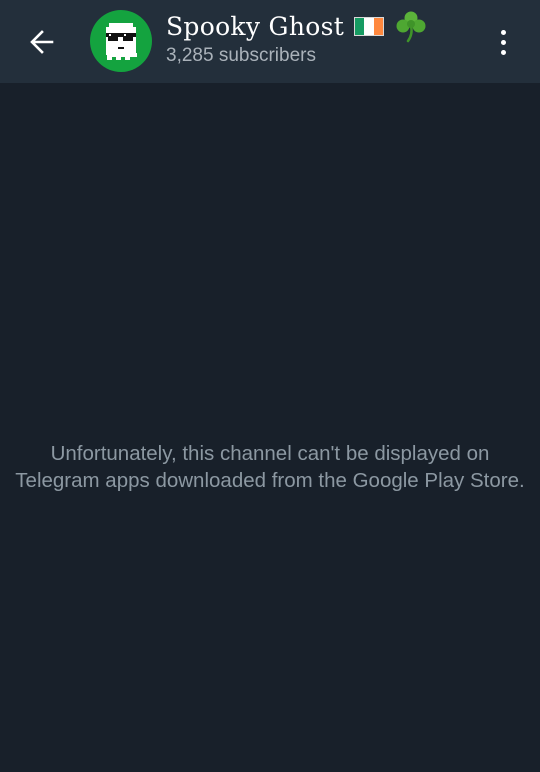  What do you see at coordinates (503, 42) in the screenshot?
I see `more-options-button` at bounding box center [503, 42].